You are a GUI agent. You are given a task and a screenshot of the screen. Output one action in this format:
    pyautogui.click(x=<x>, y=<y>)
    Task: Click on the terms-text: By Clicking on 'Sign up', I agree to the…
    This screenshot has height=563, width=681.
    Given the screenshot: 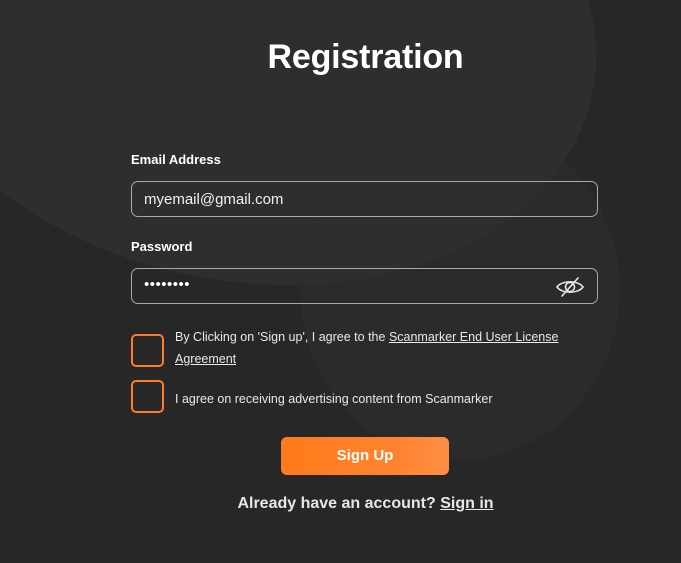 What is the action you would take?
    pyautogui.click(x=380, y=348)
    